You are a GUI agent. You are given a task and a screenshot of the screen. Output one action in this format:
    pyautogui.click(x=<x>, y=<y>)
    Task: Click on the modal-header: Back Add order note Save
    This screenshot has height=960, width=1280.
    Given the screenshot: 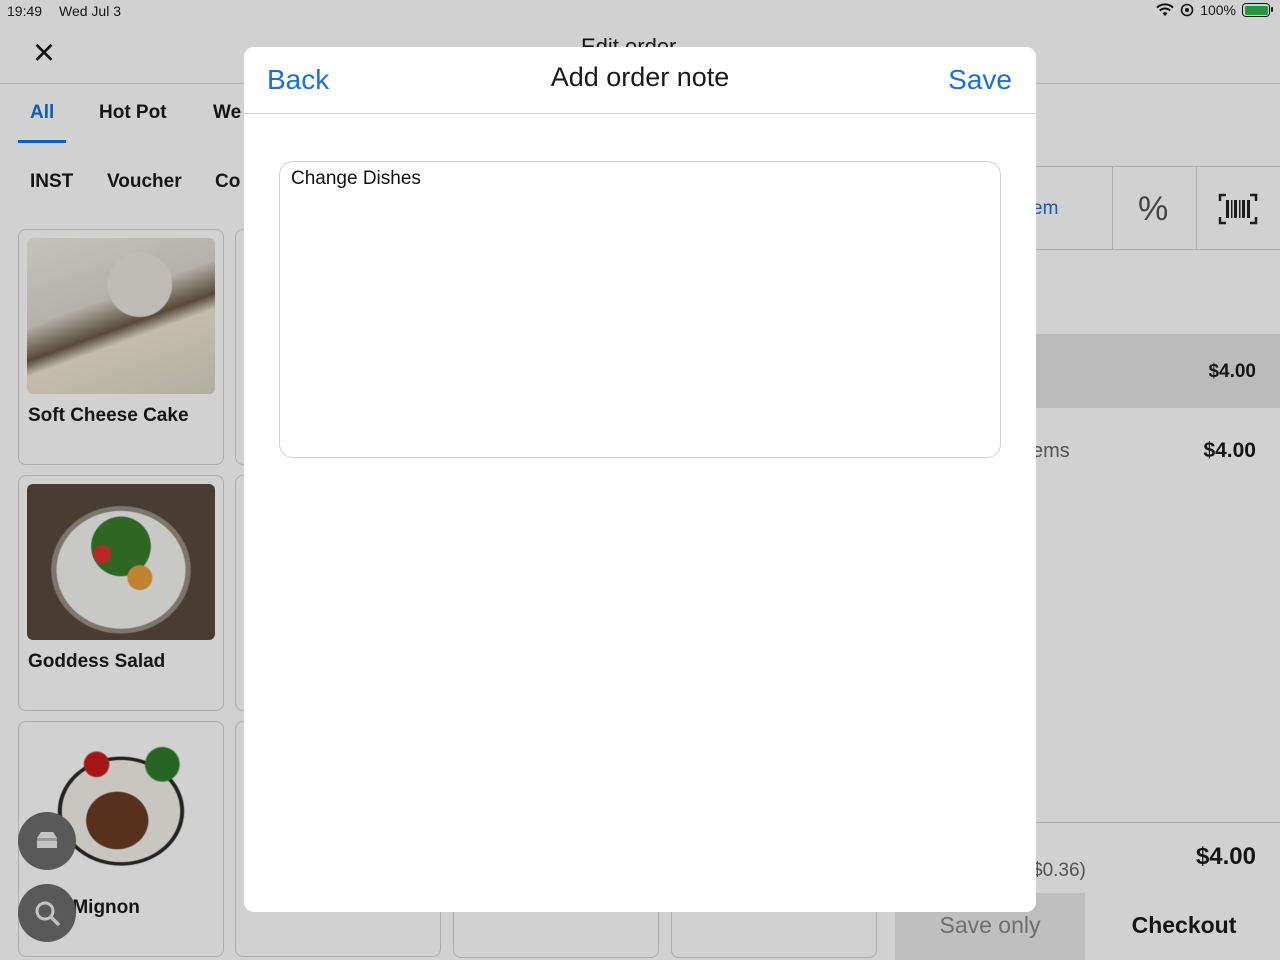 What is the action you would take?
    pyautogui.click(x=640, y=80)
    